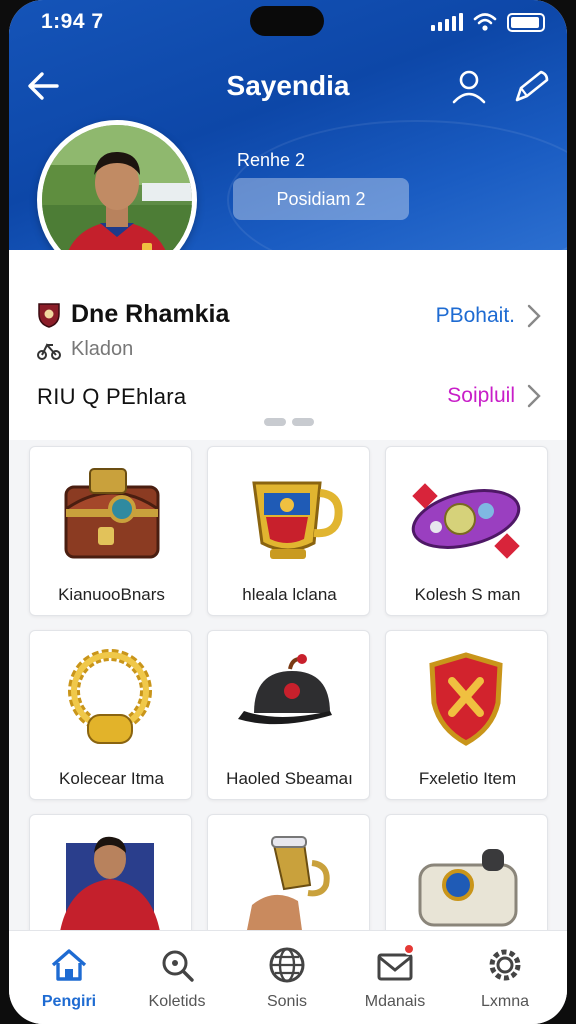 The height and width of the screenshot is (1024, 576). I want to click on header-sub-label: Renhe 2, so click(271, 160).